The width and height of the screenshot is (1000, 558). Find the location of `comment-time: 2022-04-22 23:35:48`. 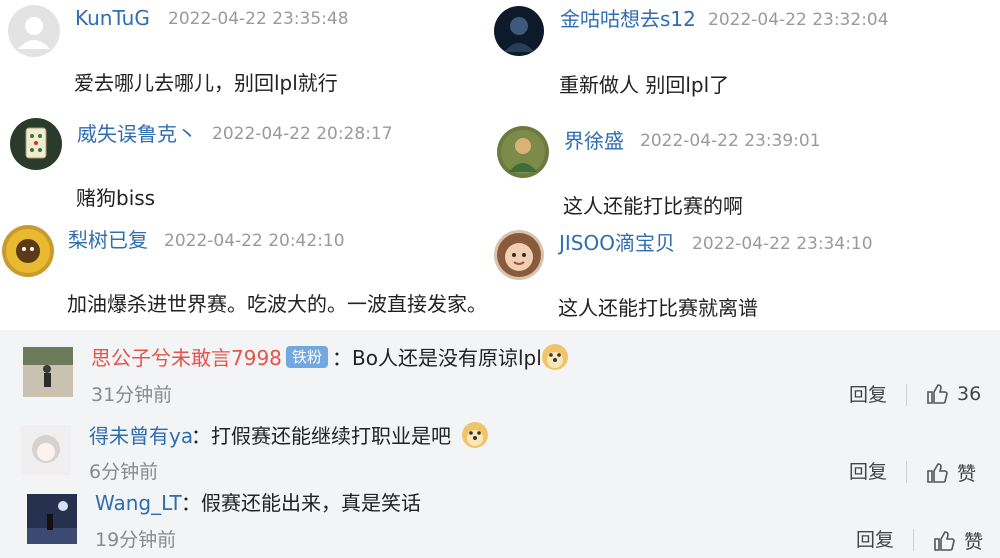

comment-time: 2022-04-22 23:35:48 is located at coordinates (258, 19).